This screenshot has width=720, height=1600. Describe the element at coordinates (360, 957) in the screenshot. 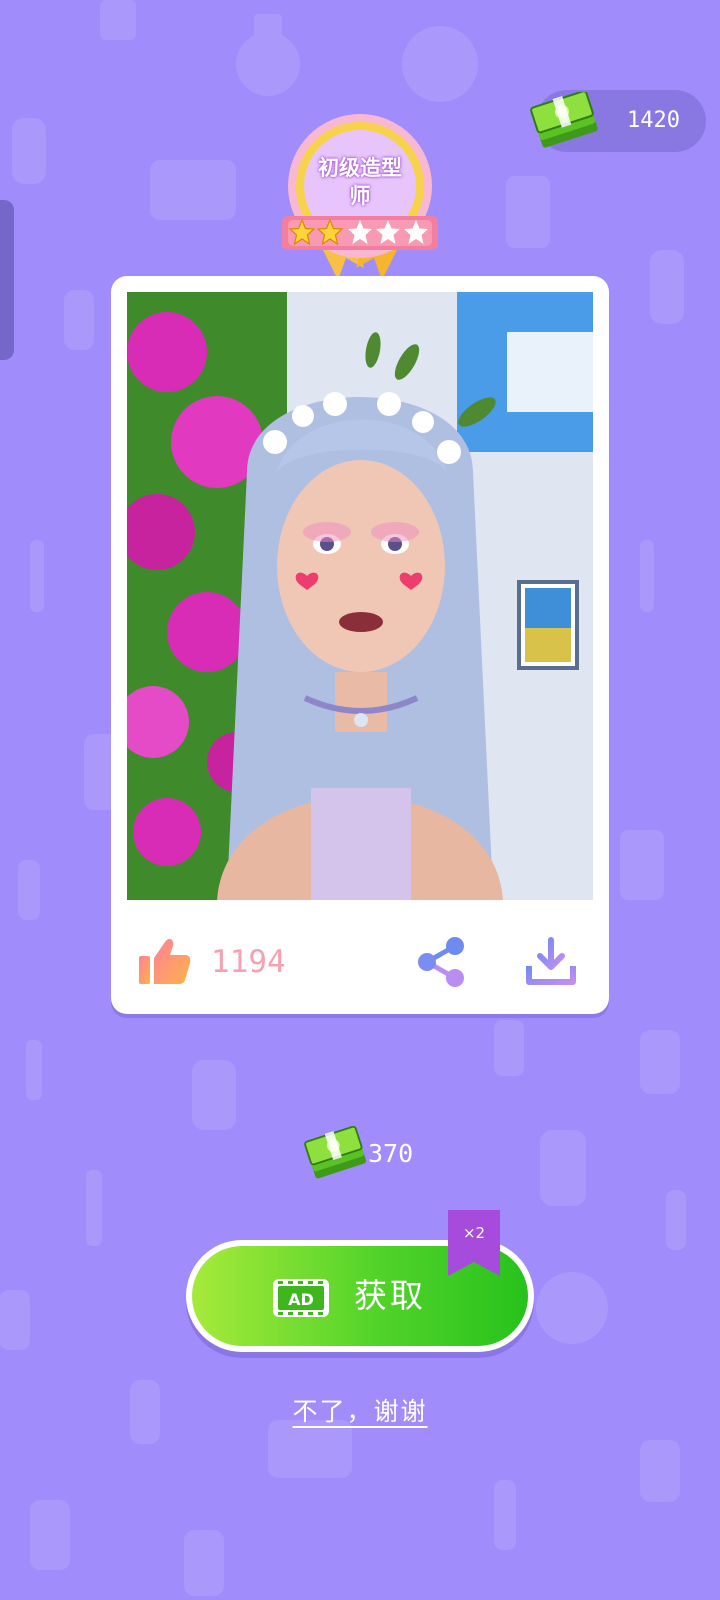

I see `card-action-bar: 1194` at that location.